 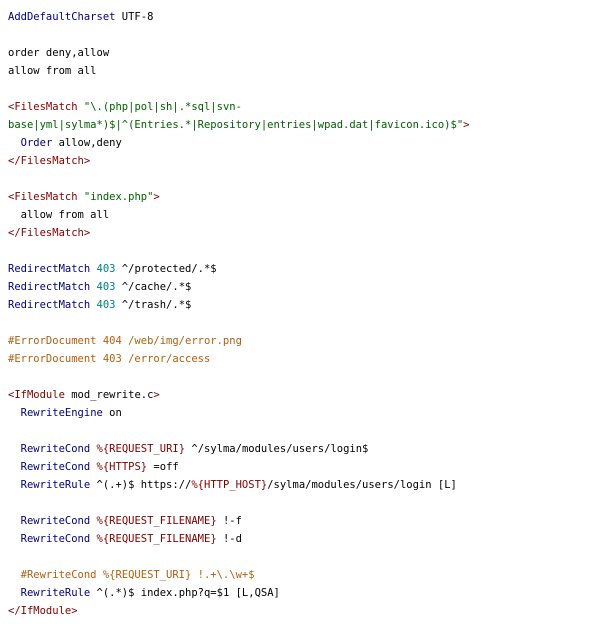 I want to click on code-line: </IfModule>, so click(x=238, y=611).